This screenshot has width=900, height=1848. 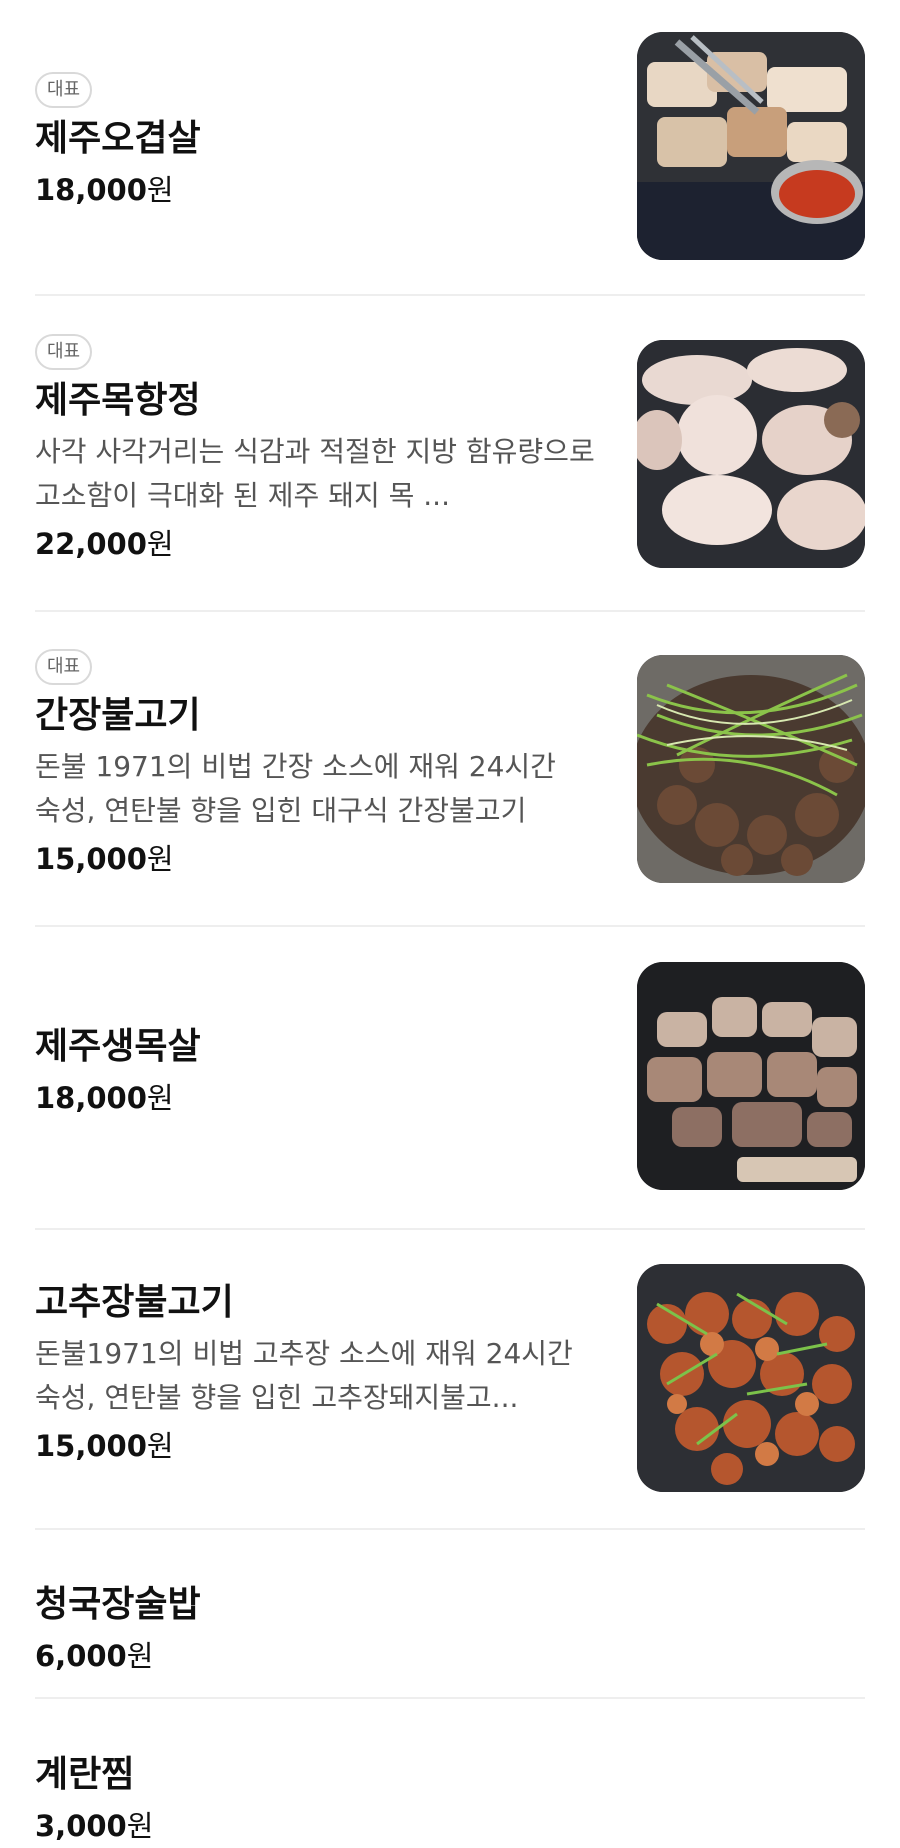 I want to click on menu-item-name: 제주목항정, so click(x=118, y=400).